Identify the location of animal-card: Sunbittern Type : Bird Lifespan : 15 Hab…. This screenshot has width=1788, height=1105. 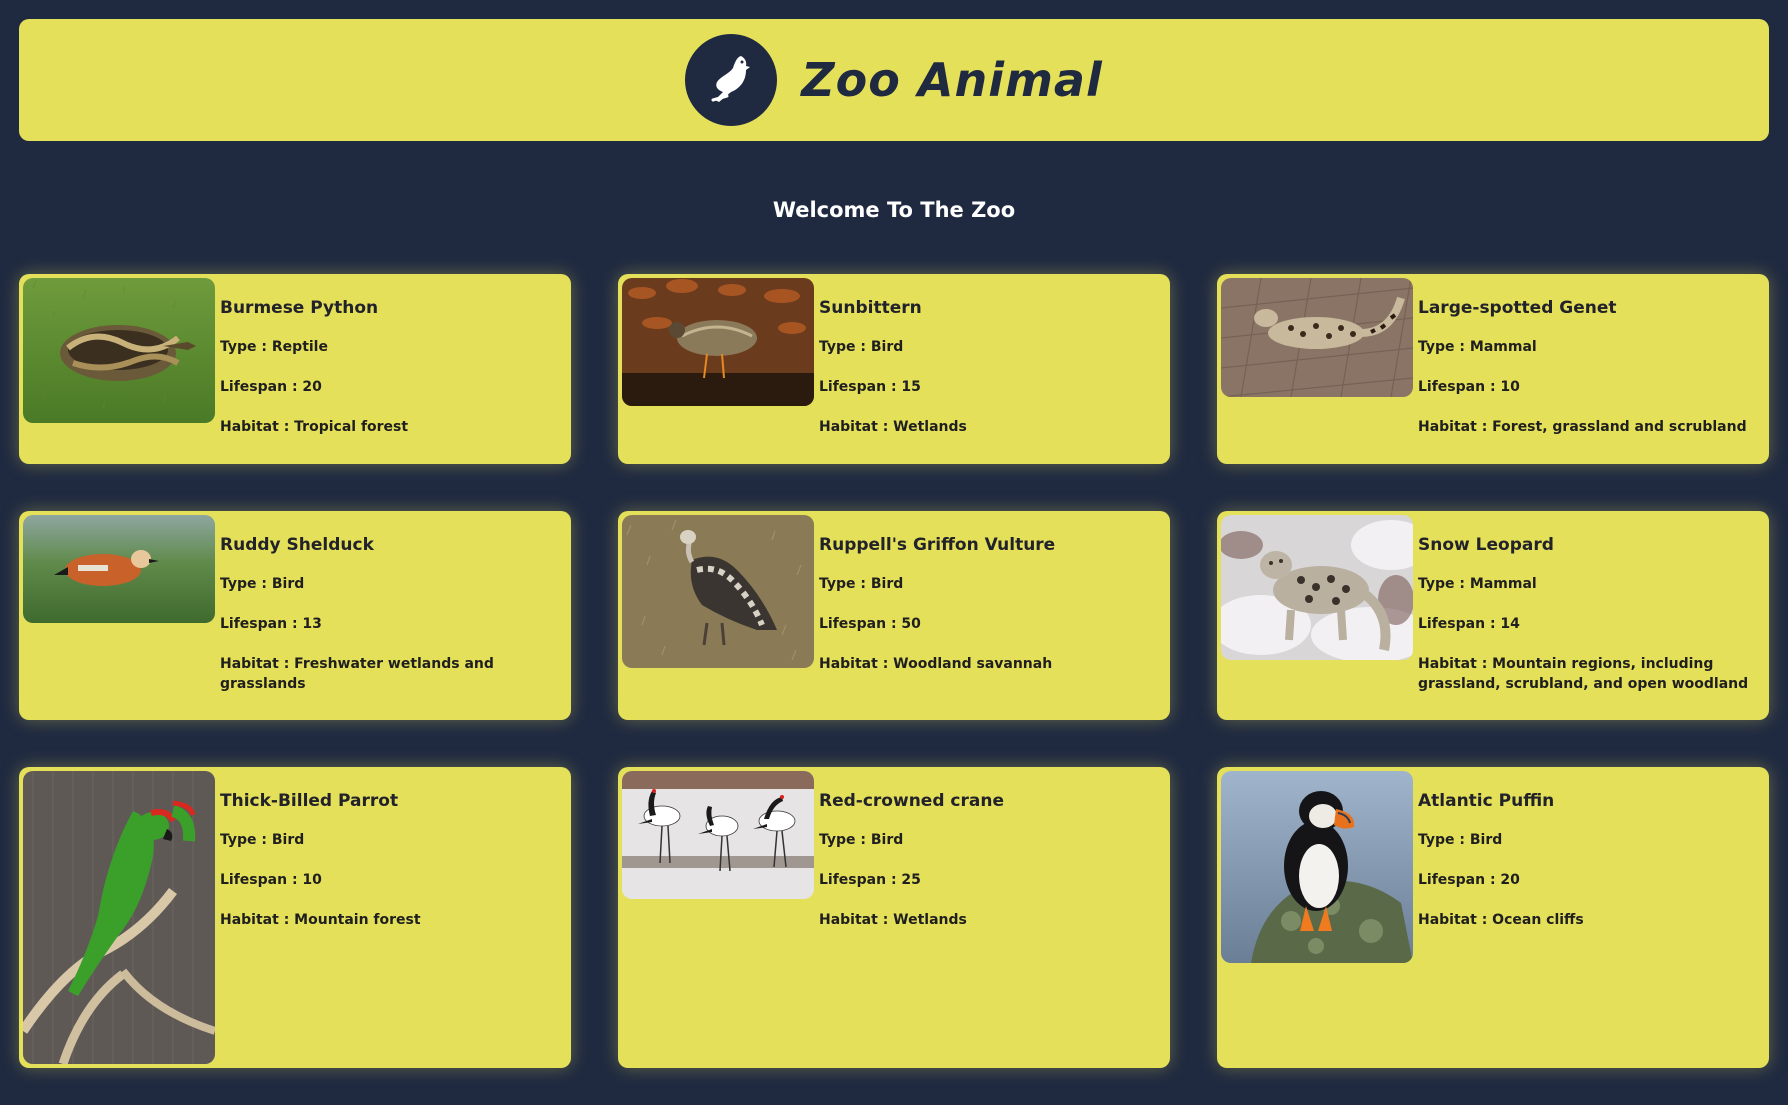
(894, 369).